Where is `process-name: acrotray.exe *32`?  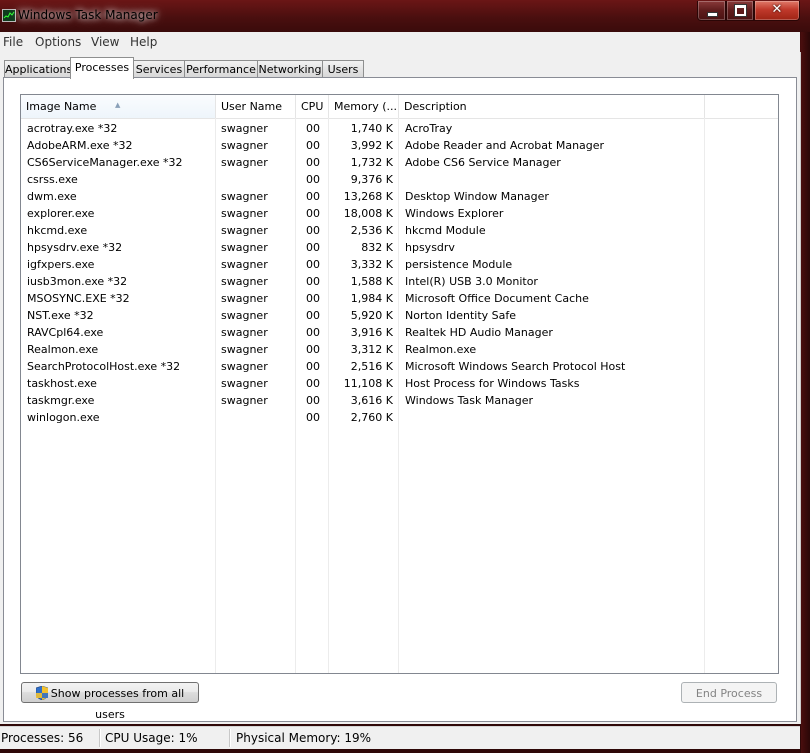 process-name: acrotray.exe *32 is located at coordinates (72, 128).